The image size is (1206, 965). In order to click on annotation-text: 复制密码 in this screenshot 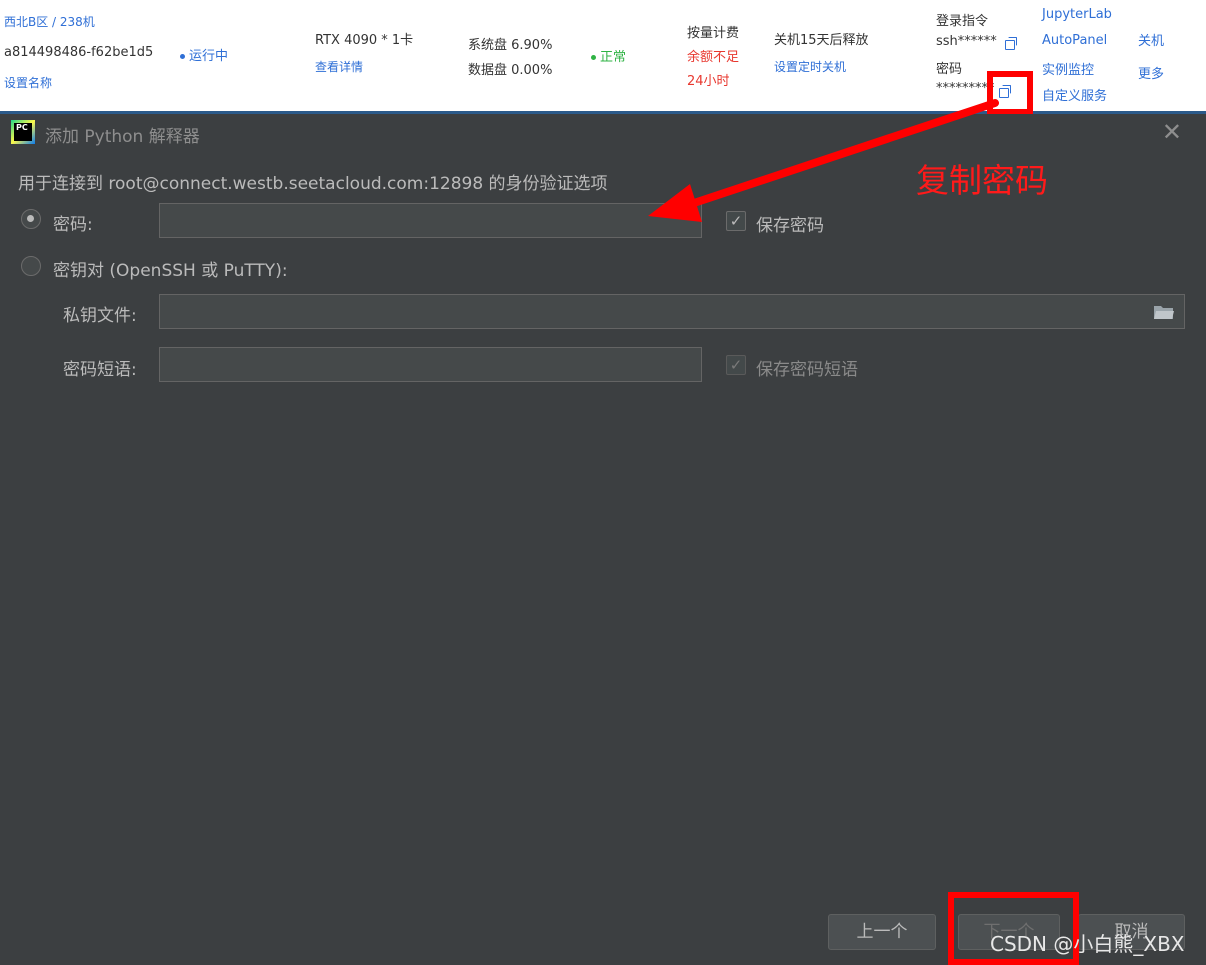, I will do `click(982, 180)`.